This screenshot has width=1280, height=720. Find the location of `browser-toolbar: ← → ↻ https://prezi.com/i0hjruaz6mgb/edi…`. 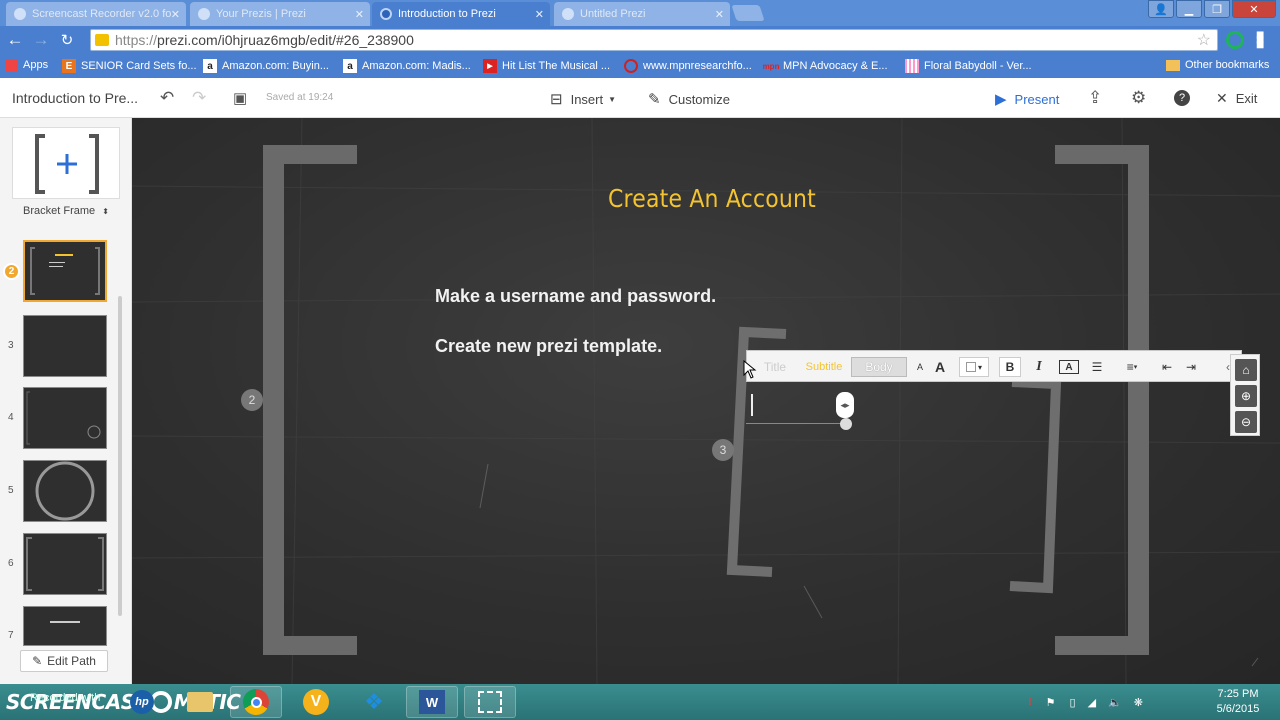

browser-toolbar: ← → ↻ https://prezi.com/i0hjruaz6mgb/edi… is located at coordinates (640, 40).